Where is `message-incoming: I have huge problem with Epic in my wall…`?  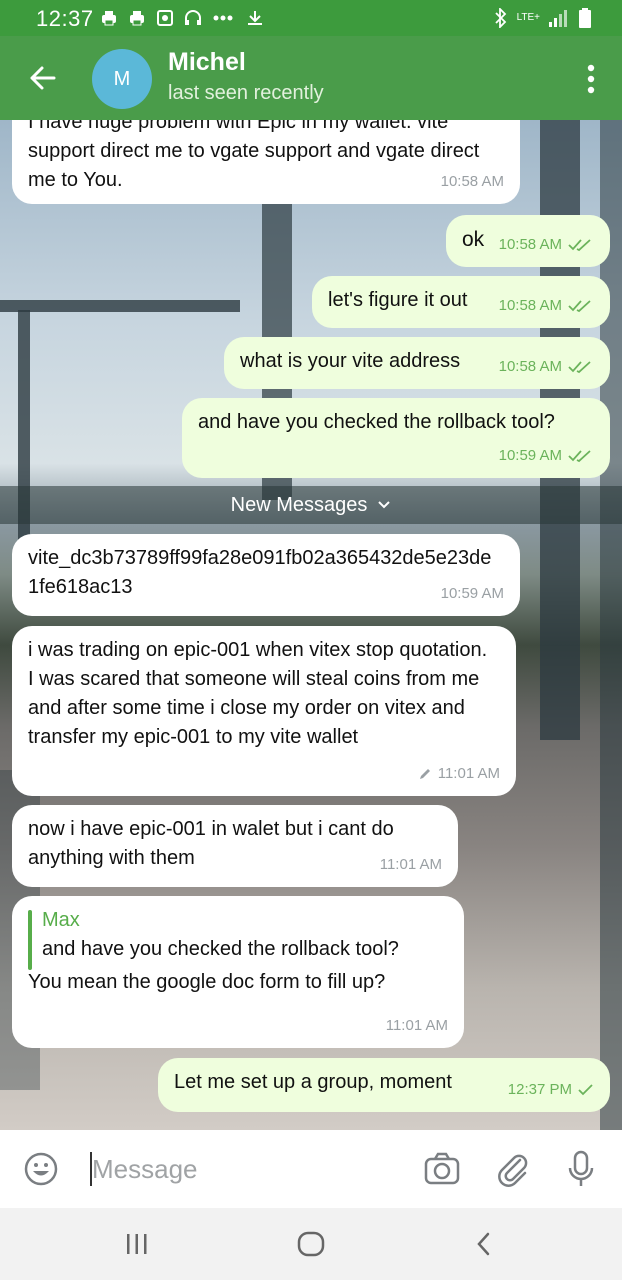 message-incoming: I have huge problem with Epic in my wall… is located at coordinates (266, 162).